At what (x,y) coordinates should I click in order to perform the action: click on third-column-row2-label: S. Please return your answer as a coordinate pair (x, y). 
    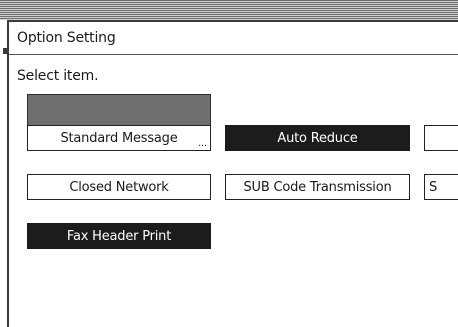
    Looking at the image, I should click on (433, 187).